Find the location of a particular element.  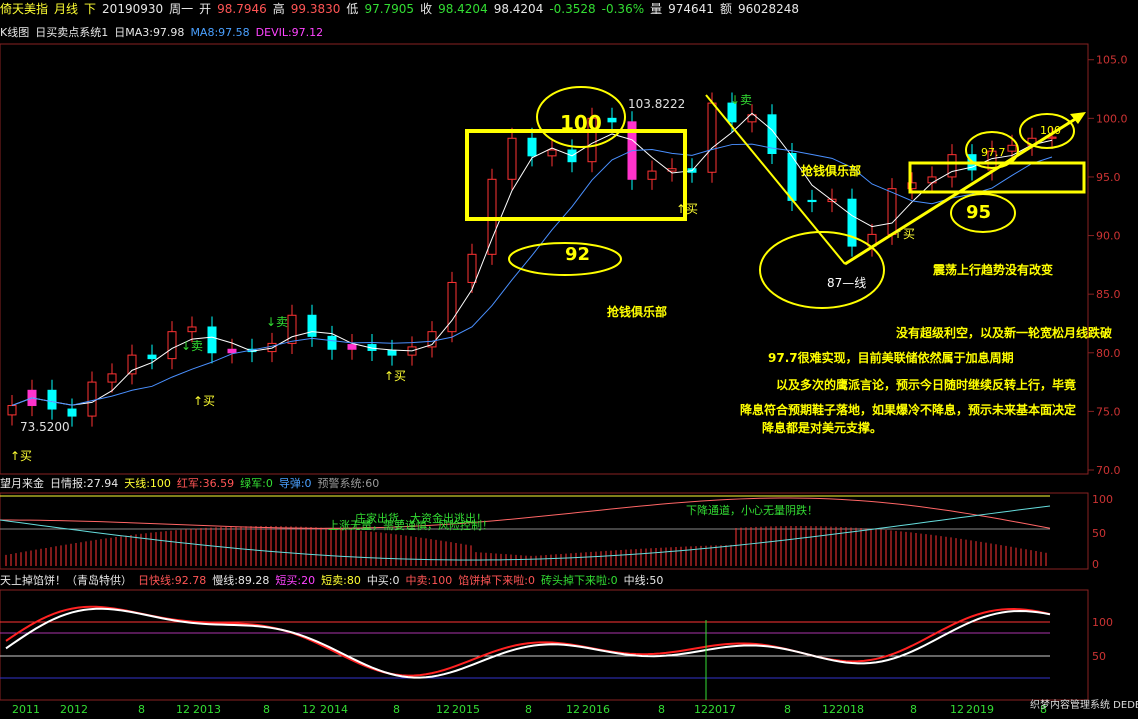

time-tick-label: 2019 is located at coordinates (980, 709).